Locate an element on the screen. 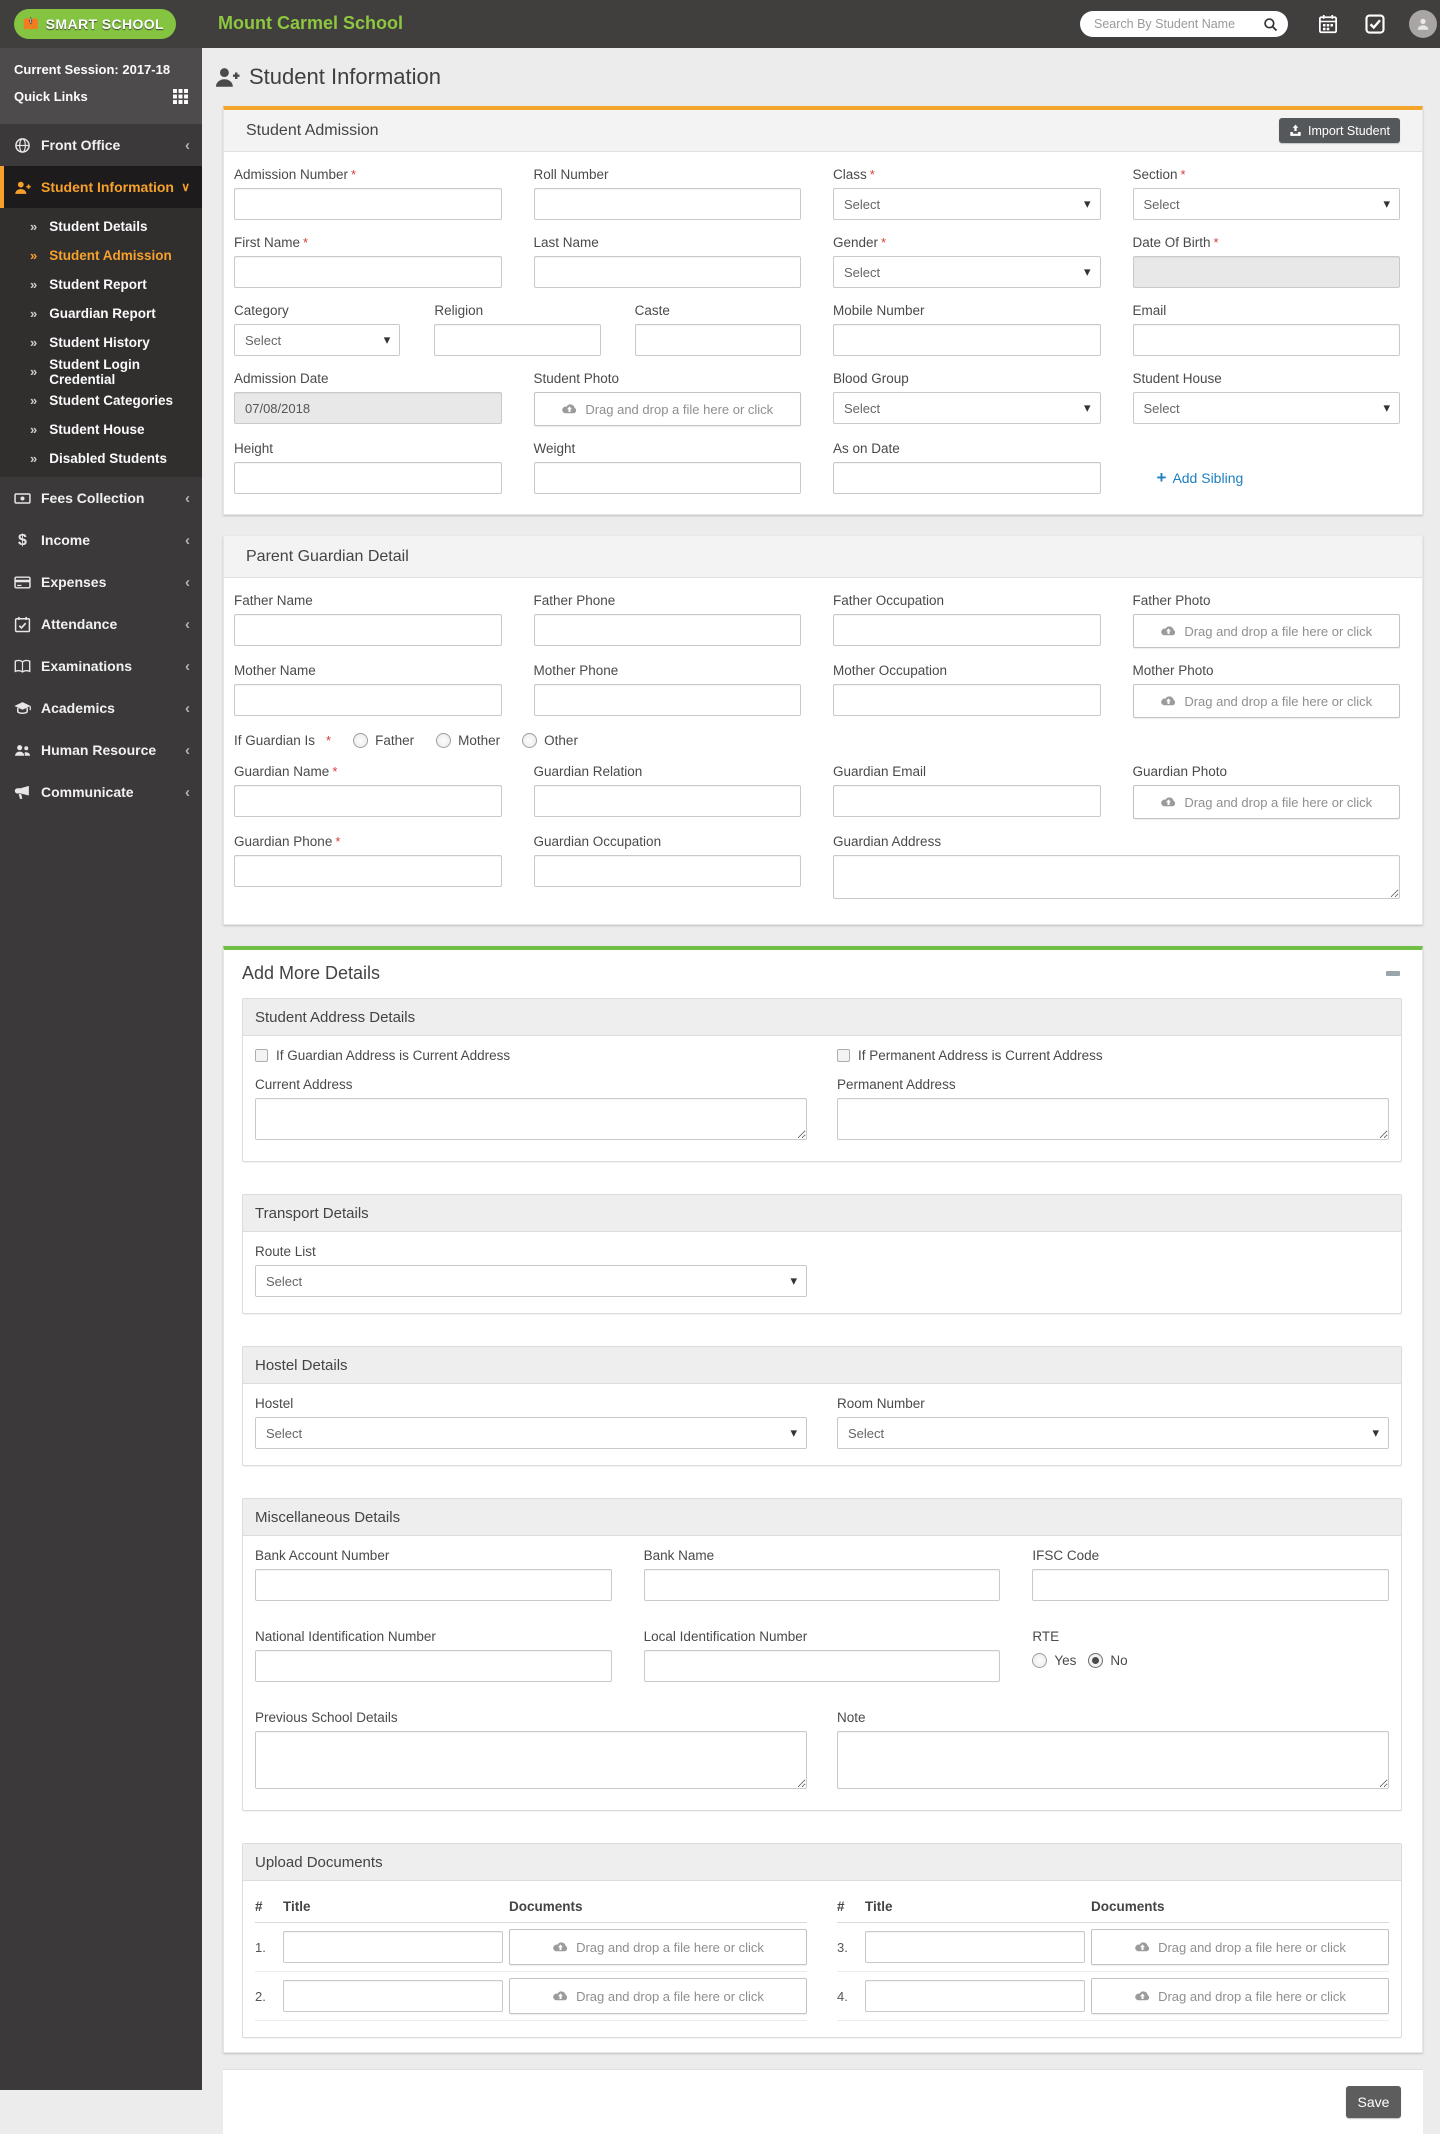 The image size is (1440, 2134). father-phone-input is located at coordinates (667, 630).